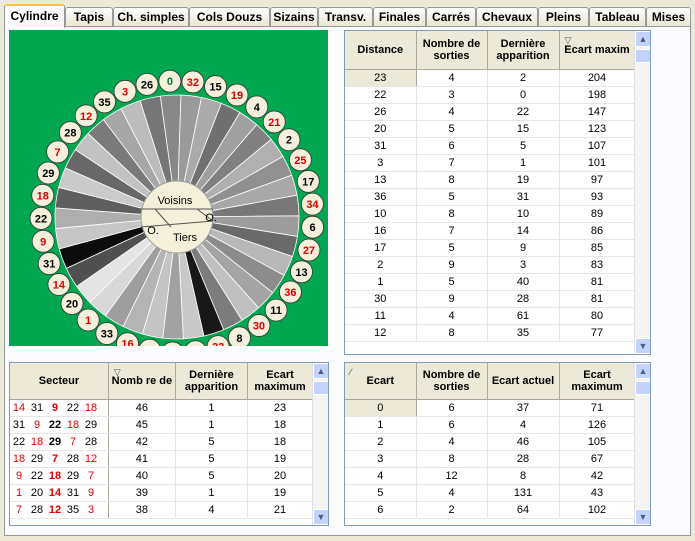 Image resolution: width=695 pixels, height=541 pixels. I want to click on table-row: 13 8 19 97, so click(490, 180).